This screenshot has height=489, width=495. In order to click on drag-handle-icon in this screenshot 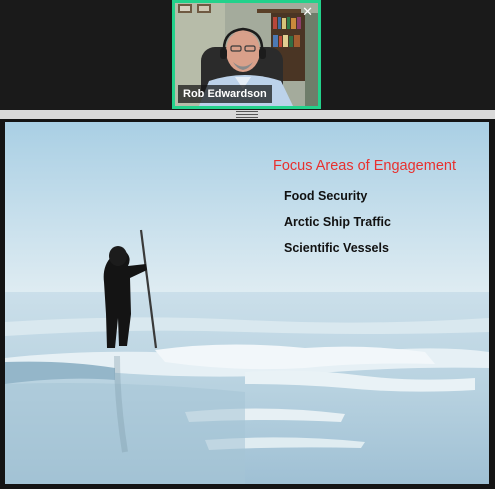, I will do `click(247, 114)`.